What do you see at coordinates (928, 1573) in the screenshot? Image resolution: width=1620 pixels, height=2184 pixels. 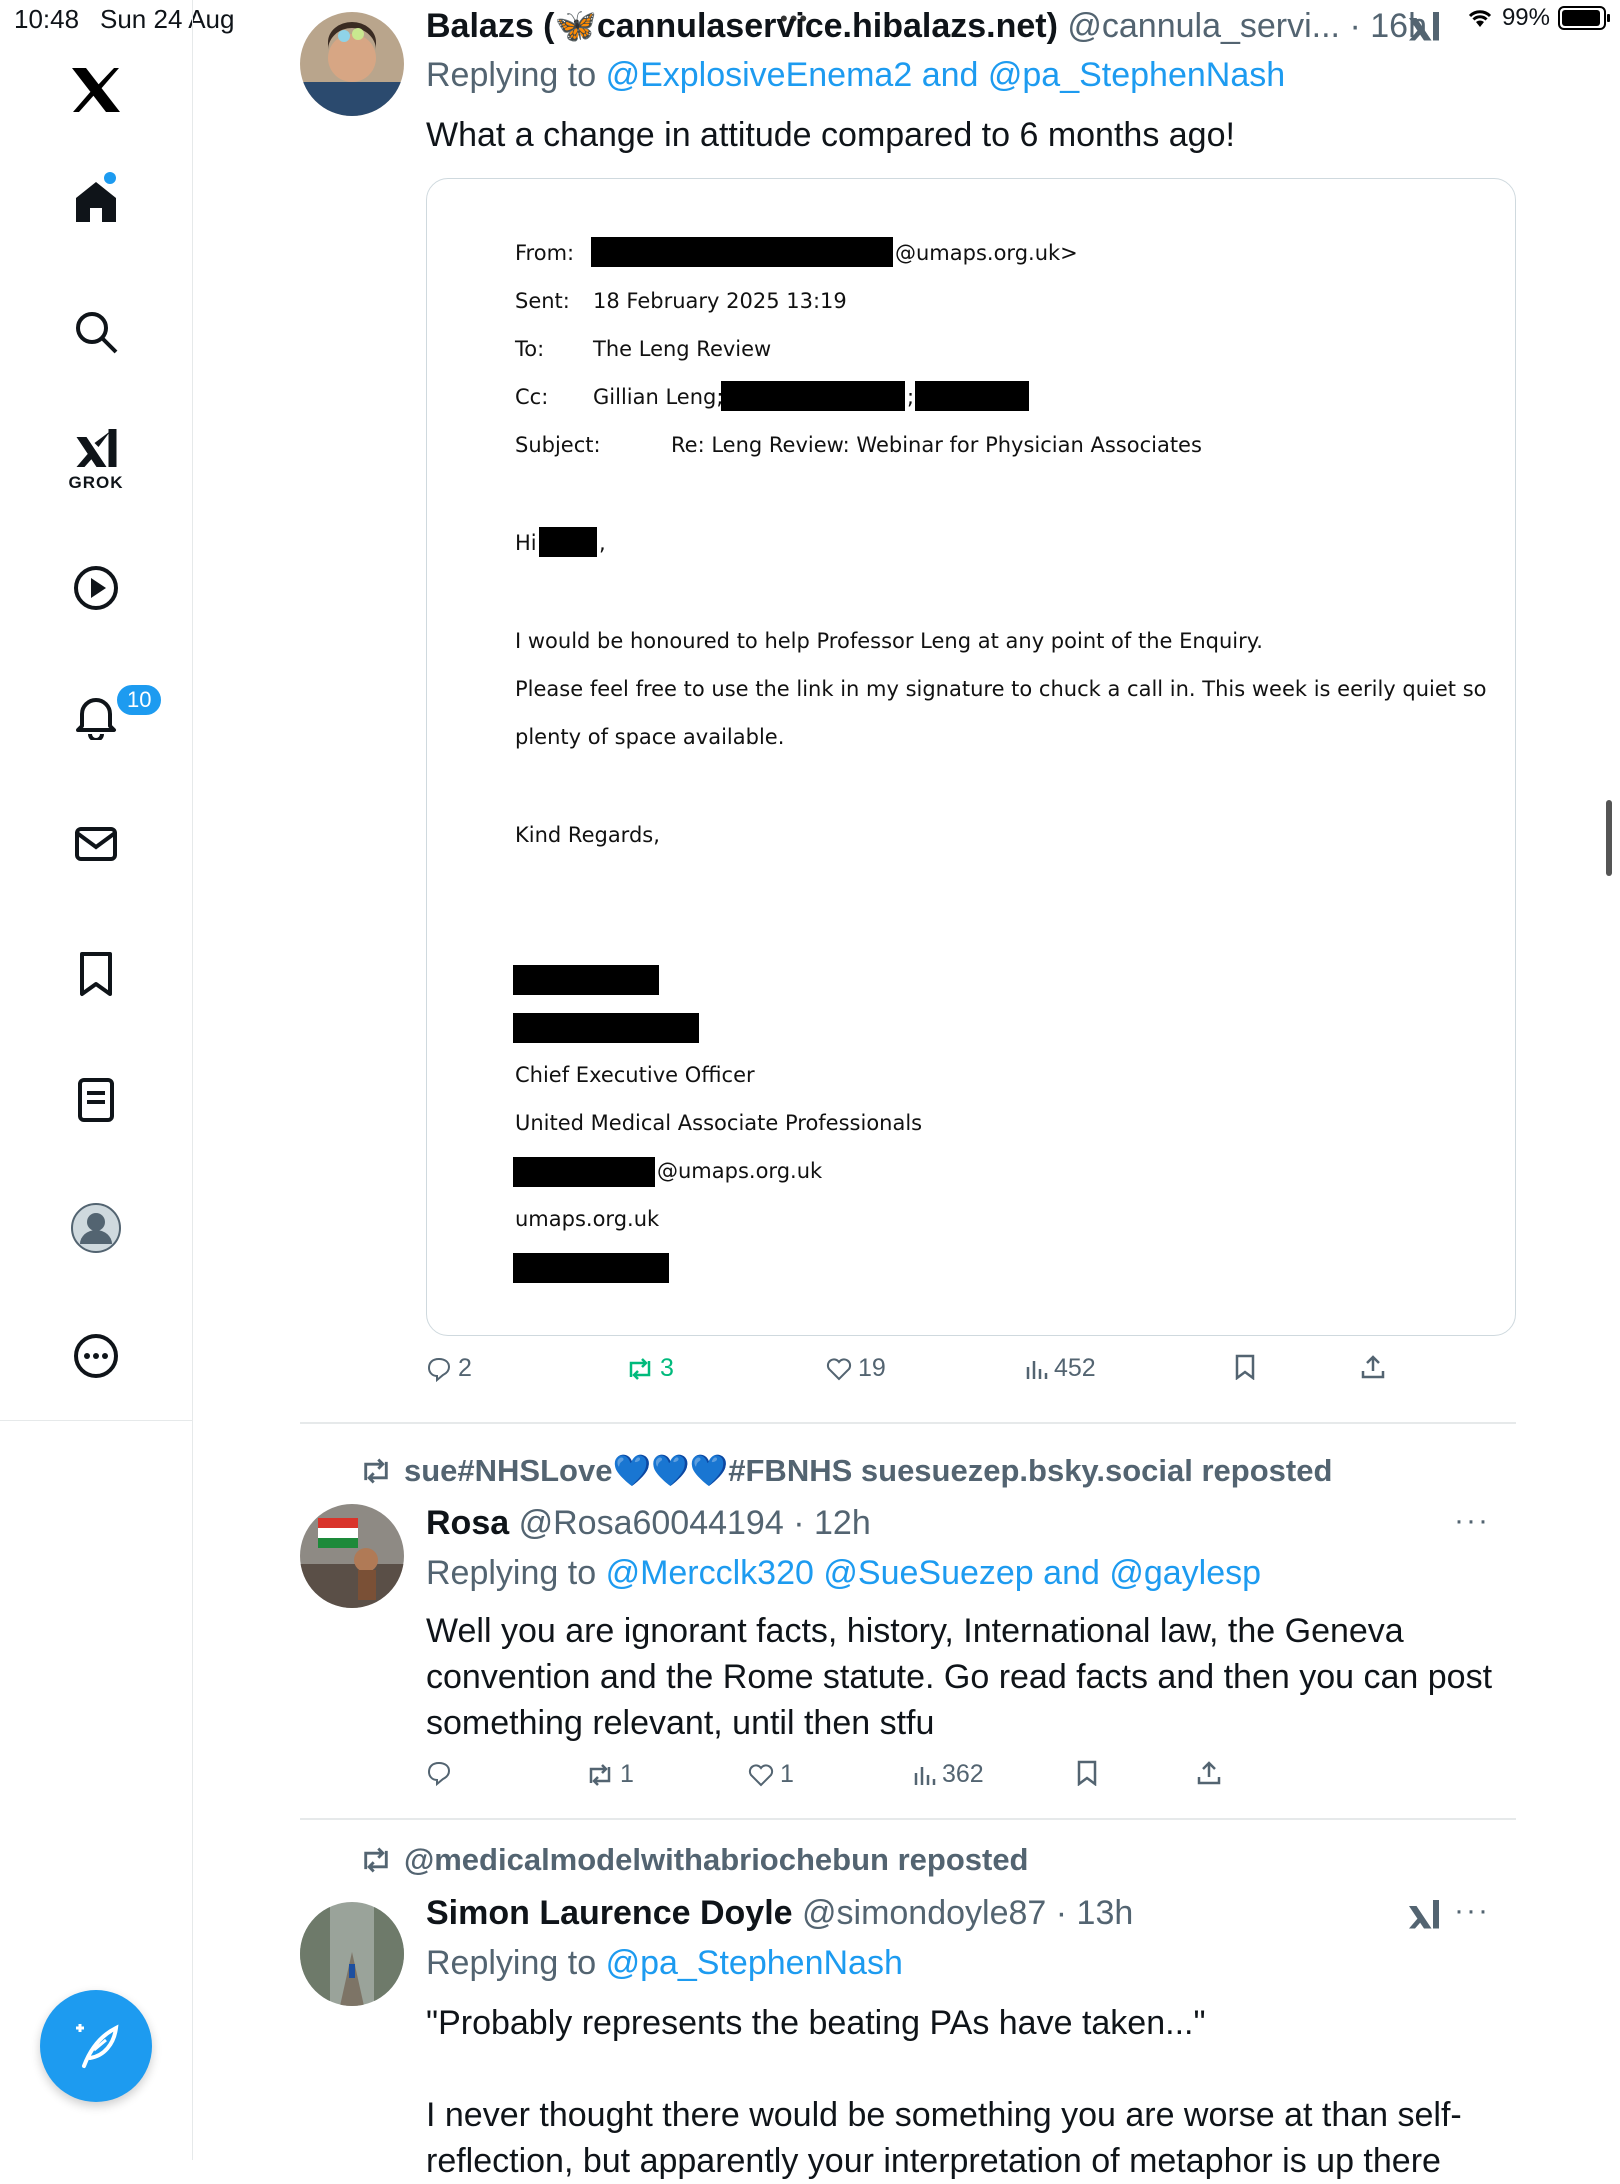 I see `mention-link: @SueSuezep` at bounding box center [928, 1573].